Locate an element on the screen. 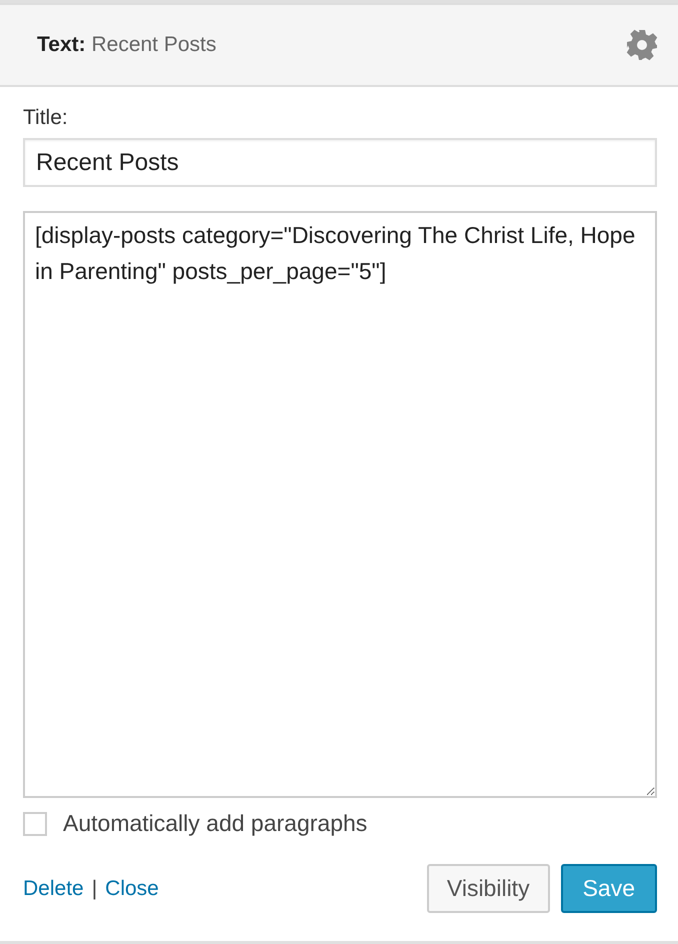  widget-title: Recent Posts is located at coordinates (153, 44).